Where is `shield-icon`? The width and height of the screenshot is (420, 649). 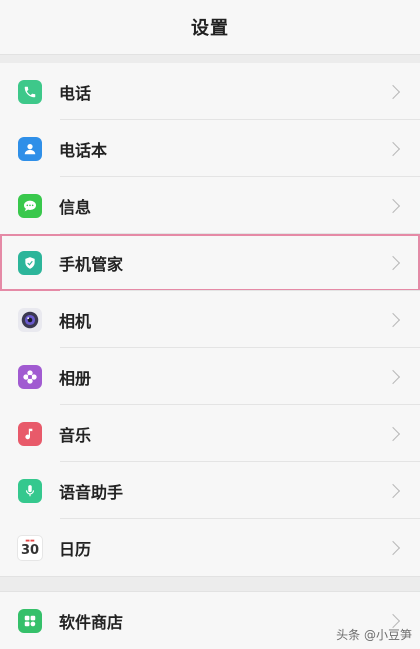
shield-icon is located at coordinates (30, 262).